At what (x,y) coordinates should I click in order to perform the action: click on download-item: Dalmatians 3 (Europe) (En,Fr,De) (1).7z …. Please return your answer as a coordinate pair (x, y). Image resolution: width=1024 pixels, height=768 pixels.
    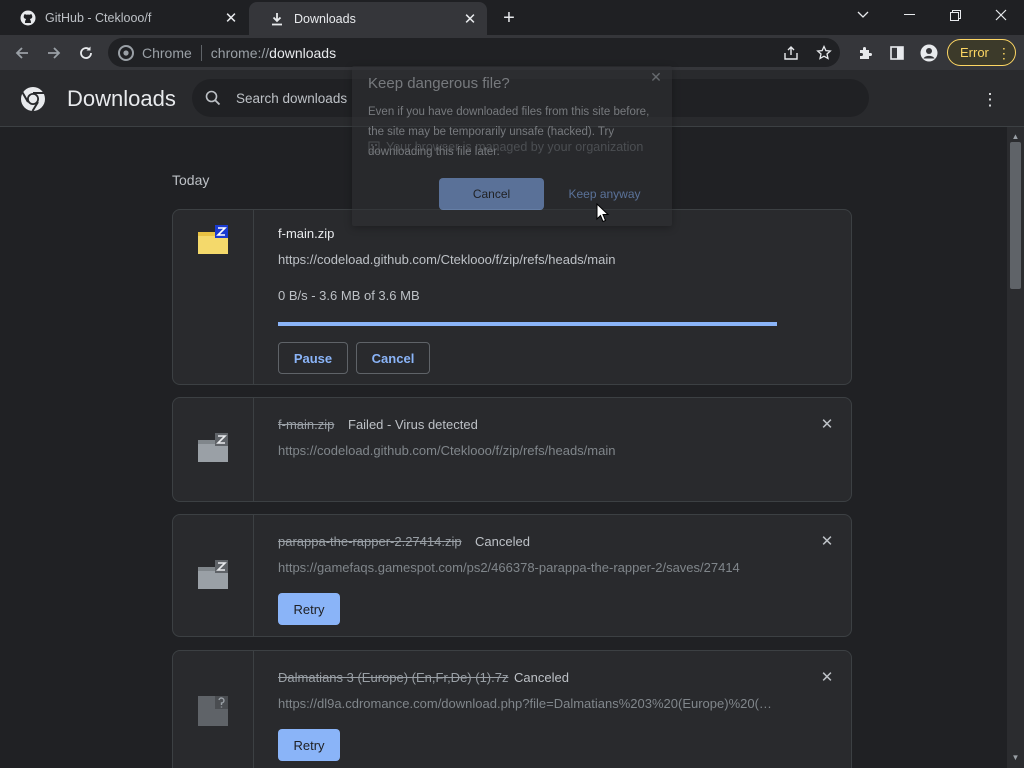
    Looking at the image, I should click on (512, 709).